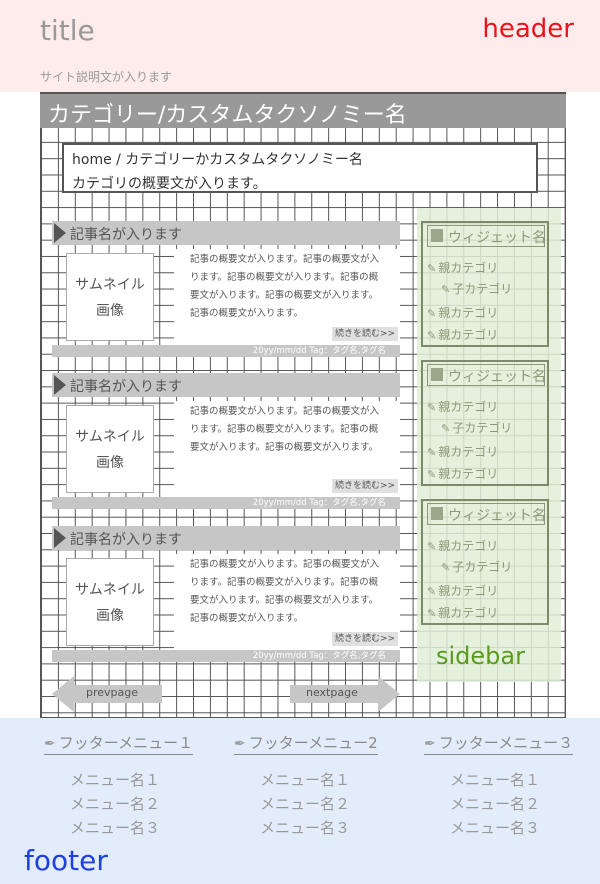 Image resolution: width=600 pixels, height=884 pixels. Describe the element at coordinates (106, 77) in the screenshot. I see `site-description: サイト説明文が入ります` at that location.